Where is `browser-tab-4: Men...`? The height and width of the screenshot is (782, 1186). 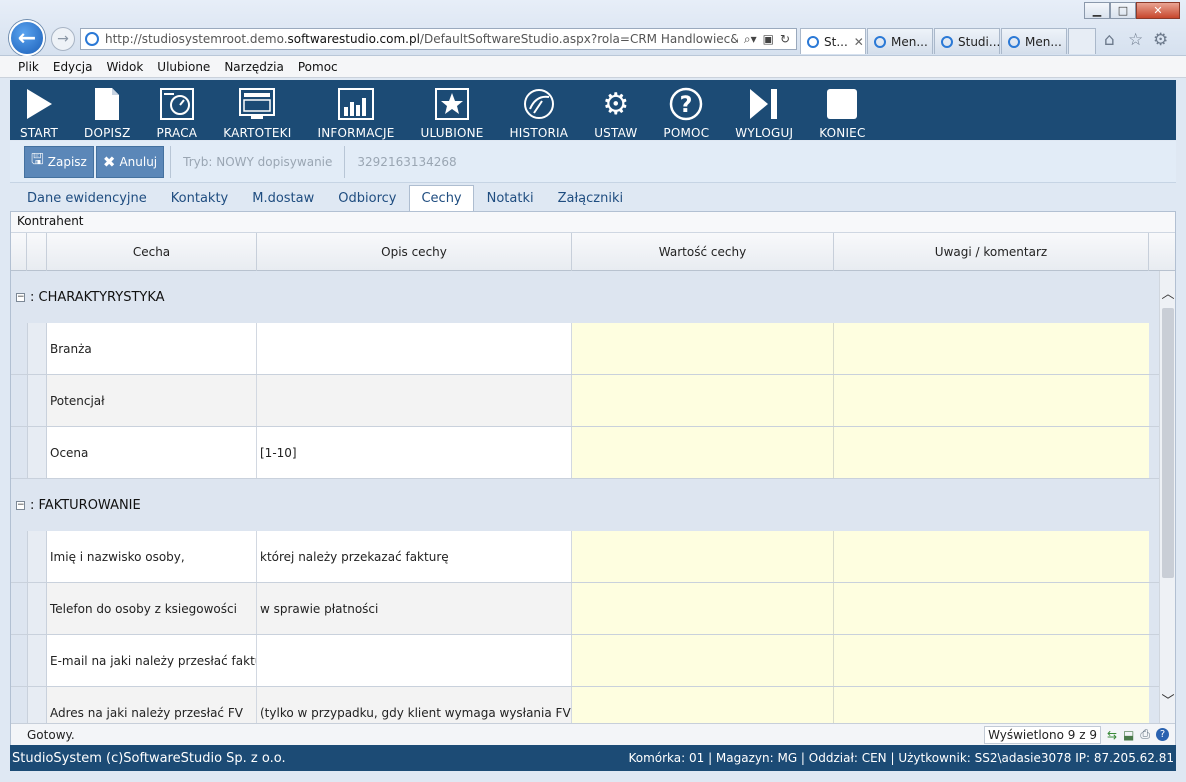
browser-tab-4: Men... is located at coordinates (1034, 41).